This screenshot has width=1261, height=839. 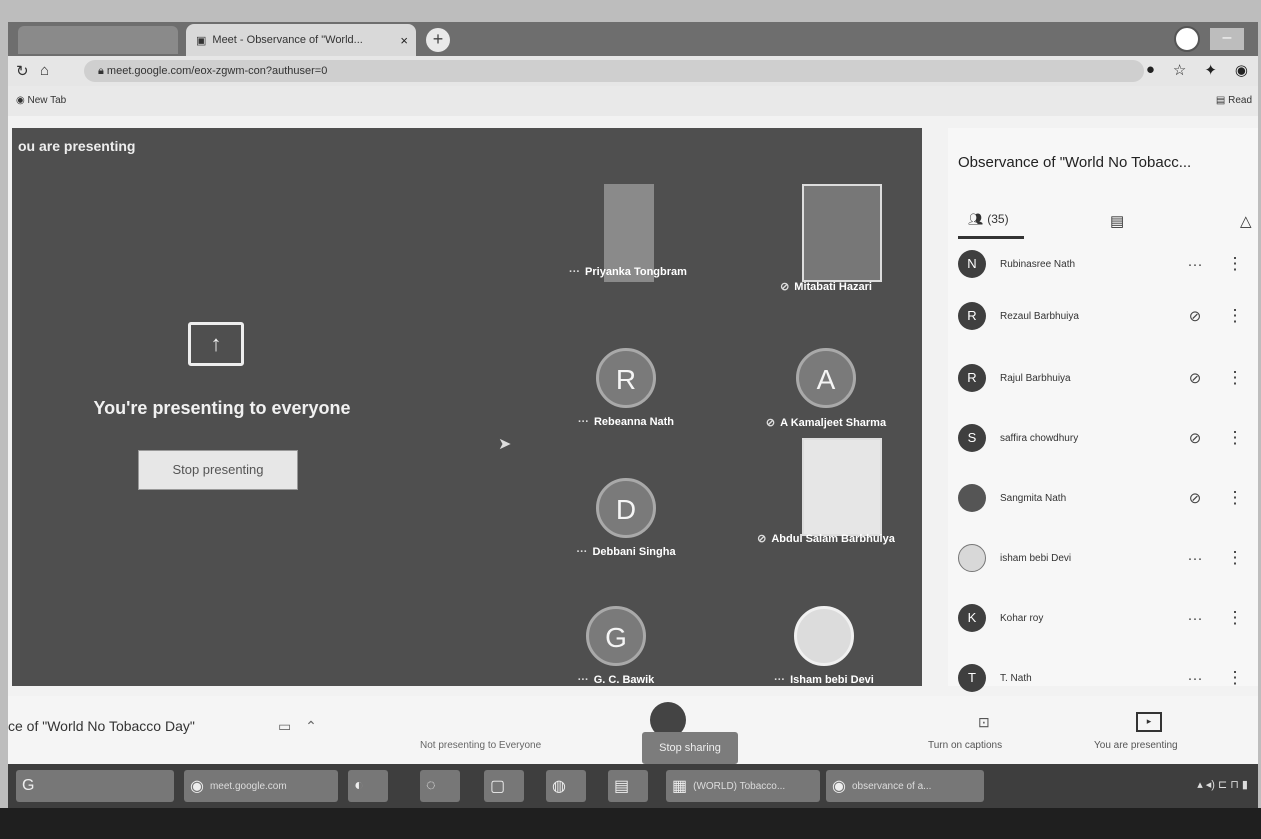 What do you see at coordinates (1103, 316) in the screenshot?
I see `list-item: R Rezaul Barbhuiya ⊘ ⋮` at bounding box center [1103, 316].